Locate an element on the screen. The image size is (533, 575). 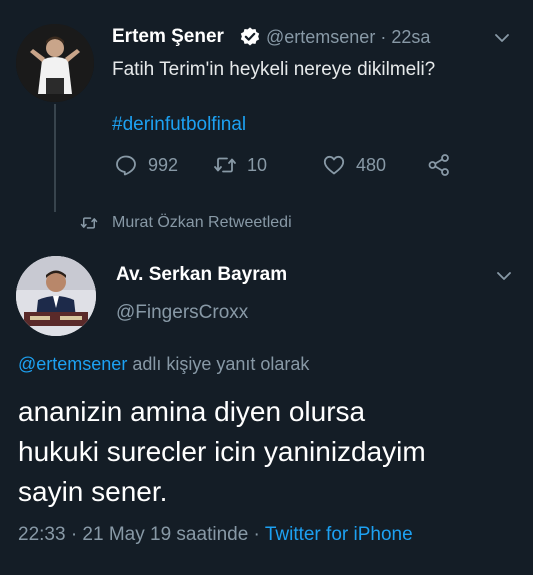
author-handle-and-time: @ertemsener · 22sa is located at coordinates (348, 37).